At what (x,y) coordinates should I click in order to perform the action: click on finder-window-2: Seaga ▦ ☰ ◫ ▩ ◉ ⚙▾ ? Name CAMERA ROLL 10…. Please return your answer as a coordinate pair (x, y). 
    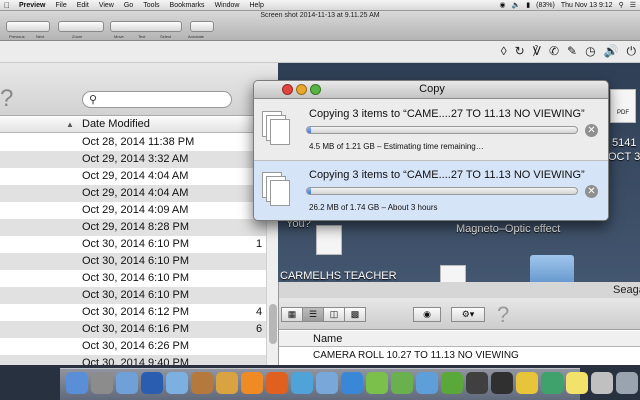
    Looking at the image, I should click on (459, 323).